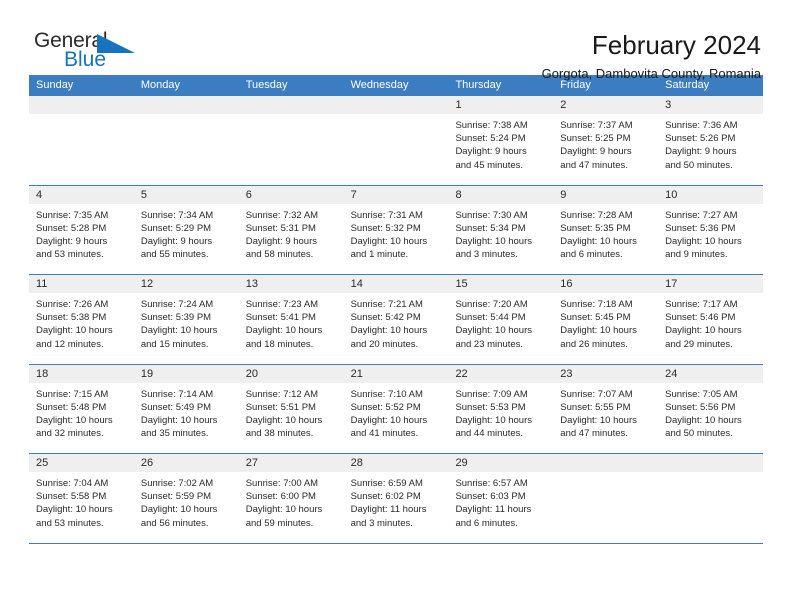 Image resolution: width=792 pixels, height=612 pixels. I want to click on sunset-text: Sunset: 5:29 PM, so click(176, 228).